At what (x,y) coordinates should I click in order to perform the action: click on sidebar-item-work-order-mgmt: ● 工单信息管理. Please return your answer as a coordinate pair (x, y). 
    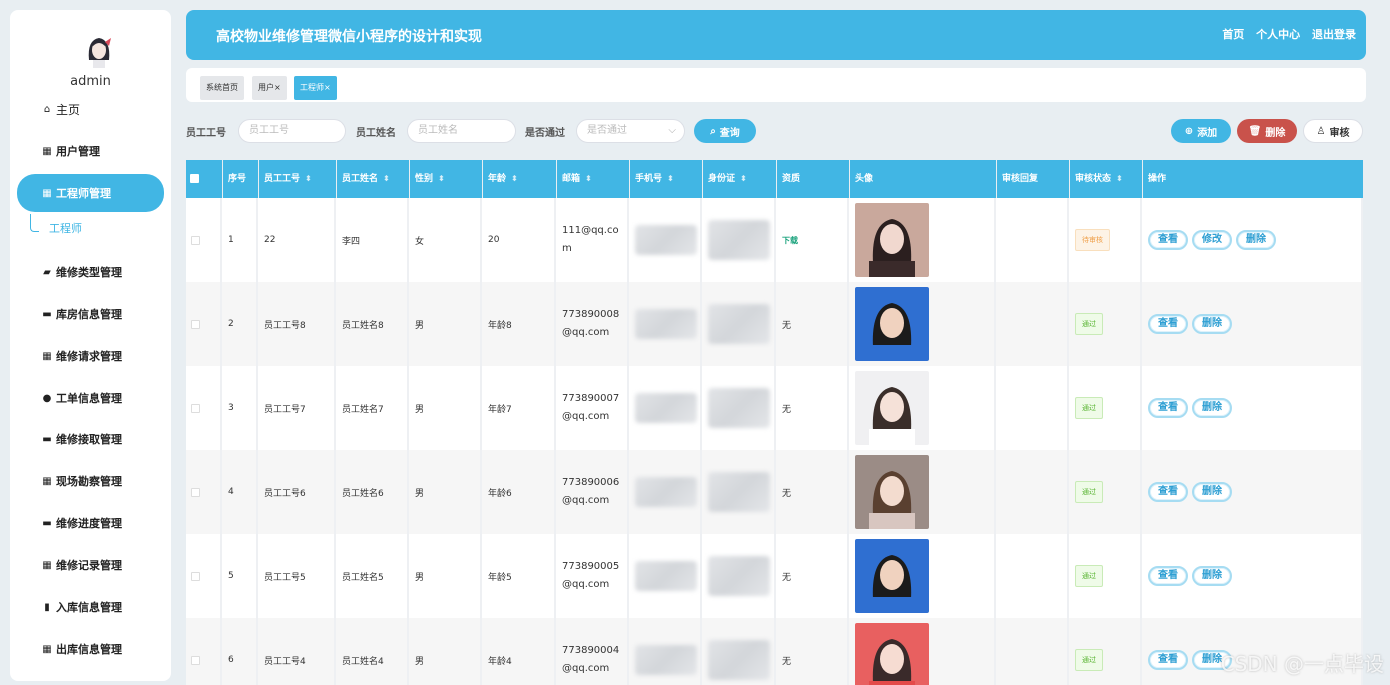
    Looking at the image, I should click on (90, 398).